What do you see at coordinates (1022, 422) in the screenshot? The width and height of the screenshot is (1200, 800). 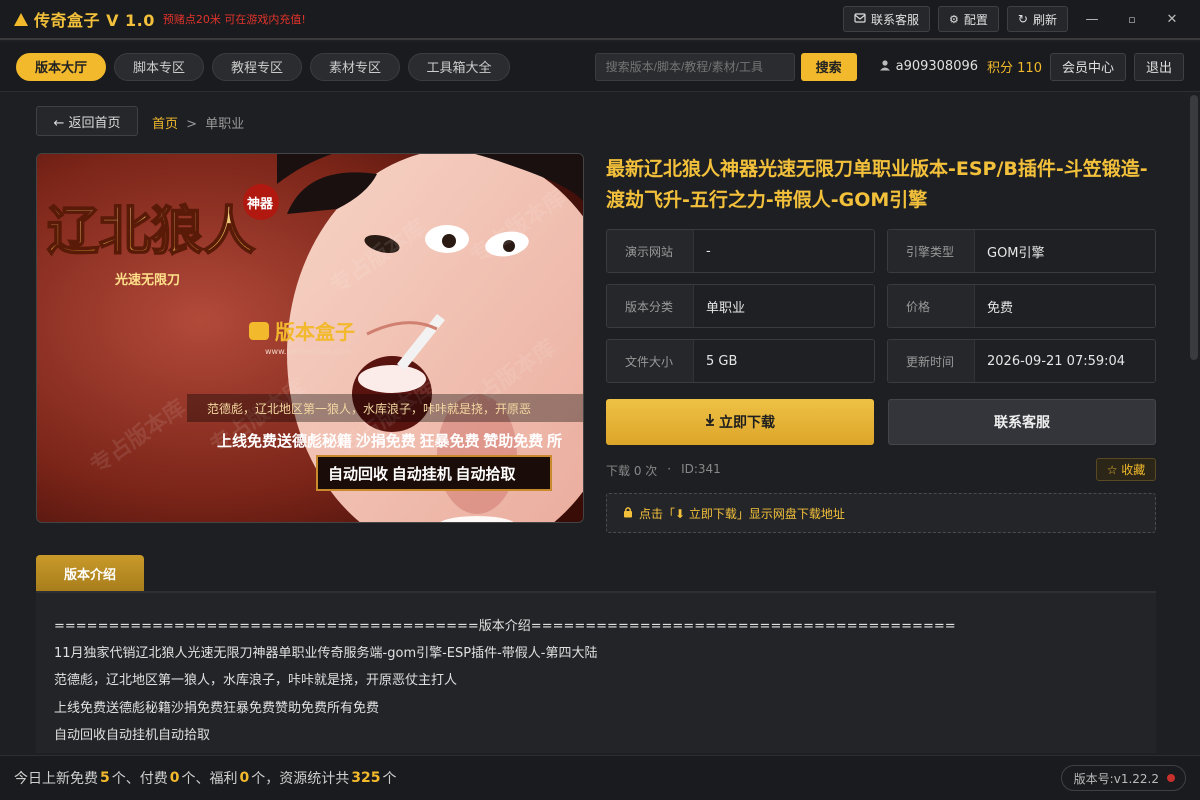 I see `contact-service-main-button: 联系客服` at bounding box center [1022, 422].